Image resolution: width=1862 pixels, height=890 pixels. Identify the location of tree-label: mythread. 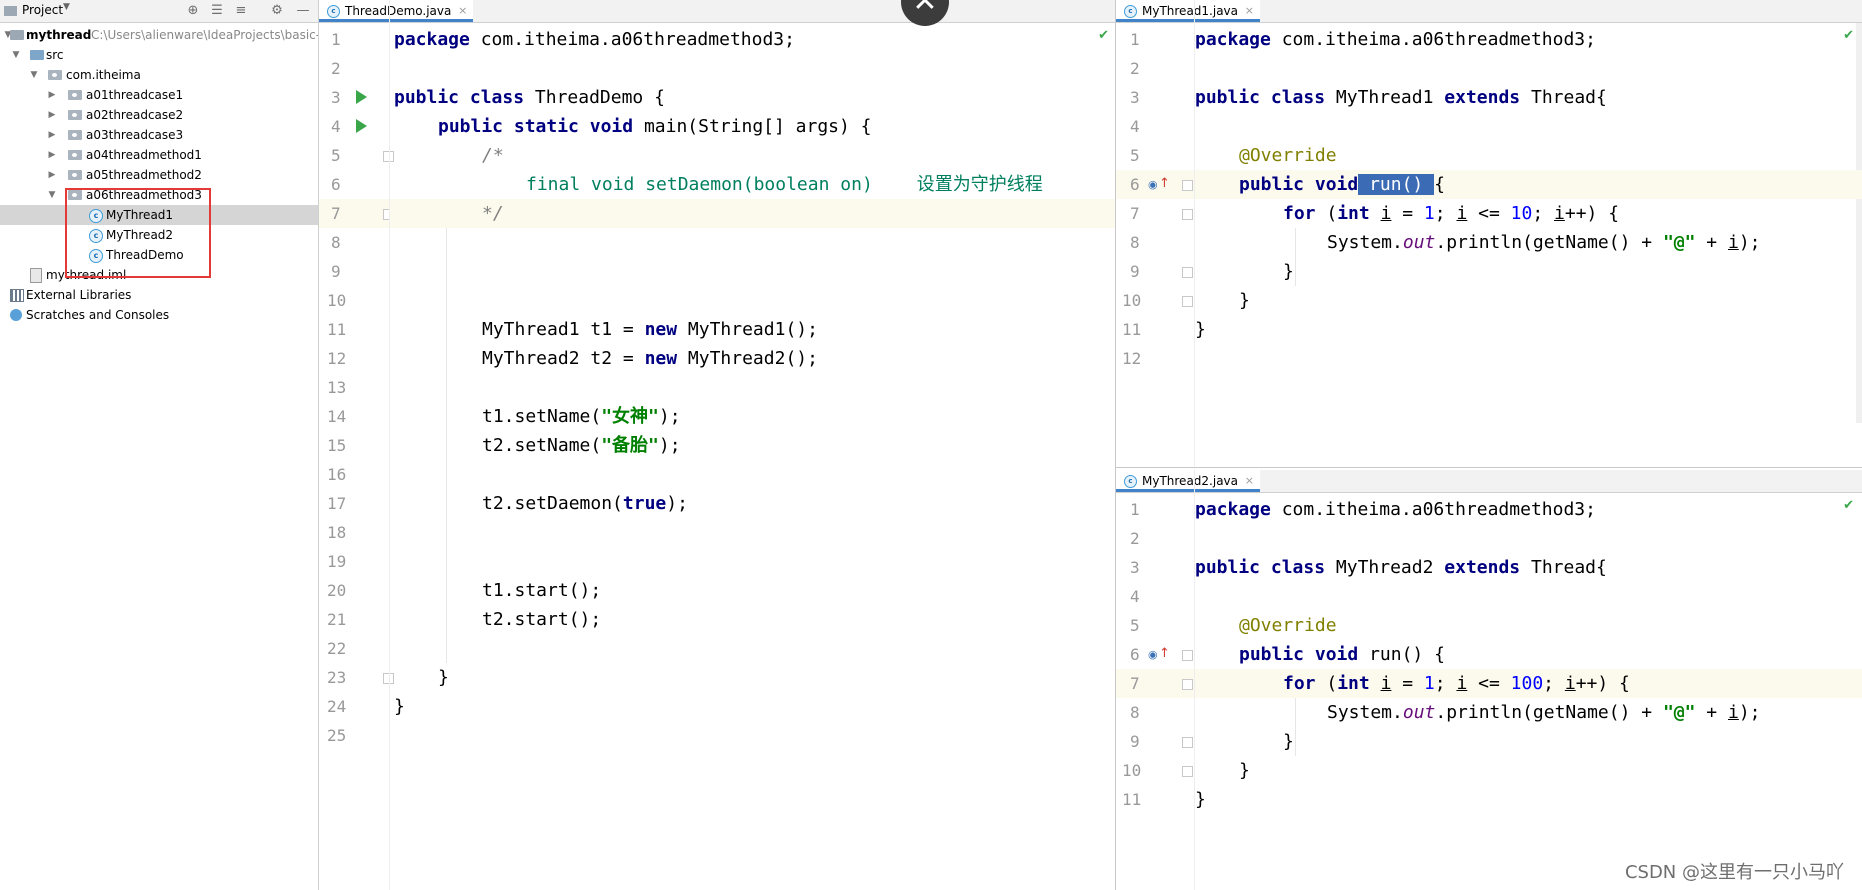
(59, 35).